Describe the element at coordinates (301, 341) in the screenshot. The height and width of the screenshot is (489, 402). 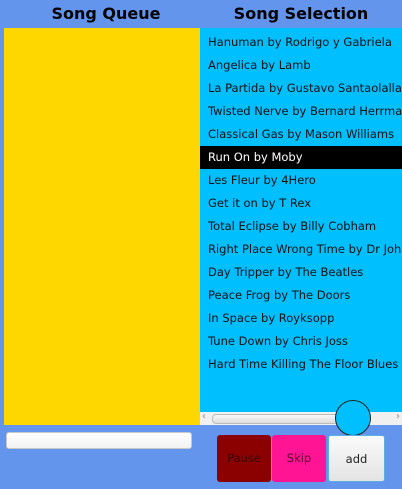
I see `song-list-item: Tune Down by Chris Joss` at that location.